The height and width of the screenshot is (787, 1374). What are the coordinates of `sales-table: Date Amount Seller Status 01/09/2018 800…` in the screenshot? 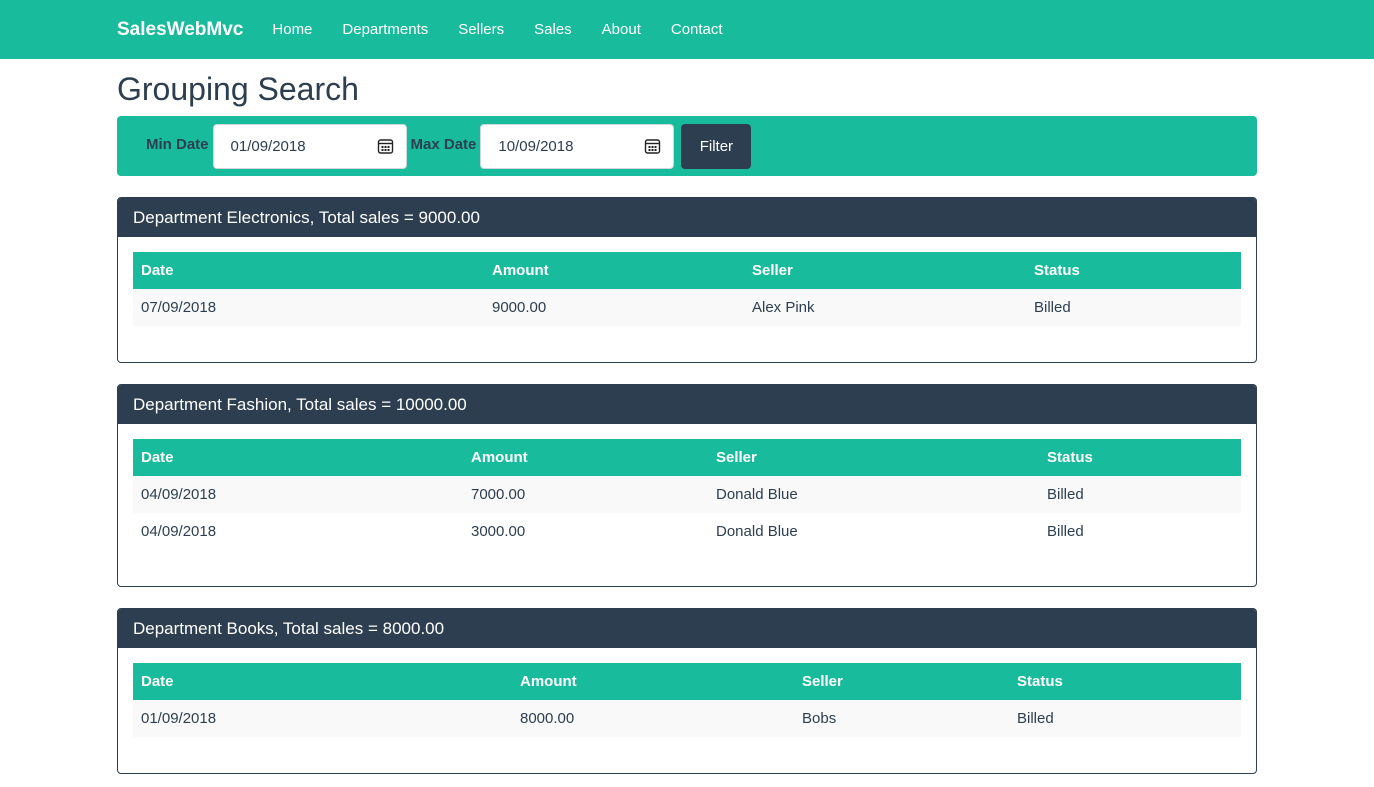 It's located at (687, 700).